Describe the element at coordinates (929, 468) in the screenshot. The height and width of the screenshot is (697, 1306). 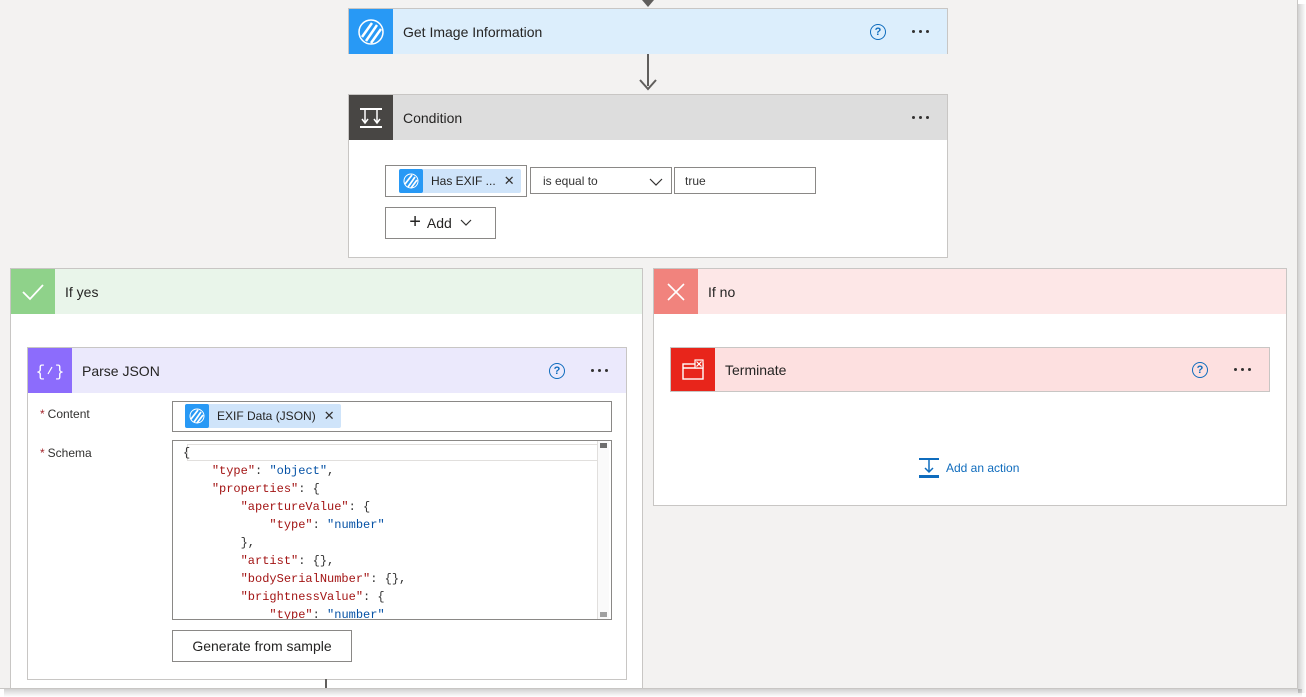
I see `add-action-icon` at that location.